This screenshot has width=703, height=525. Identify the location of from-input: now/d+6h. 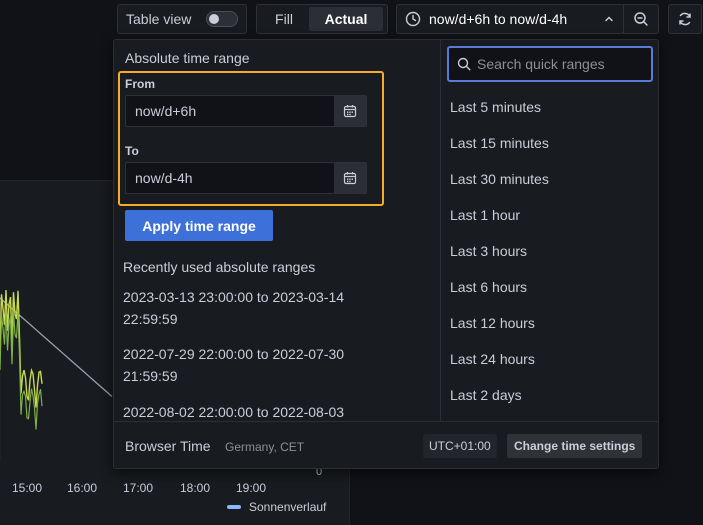
(230, 111).